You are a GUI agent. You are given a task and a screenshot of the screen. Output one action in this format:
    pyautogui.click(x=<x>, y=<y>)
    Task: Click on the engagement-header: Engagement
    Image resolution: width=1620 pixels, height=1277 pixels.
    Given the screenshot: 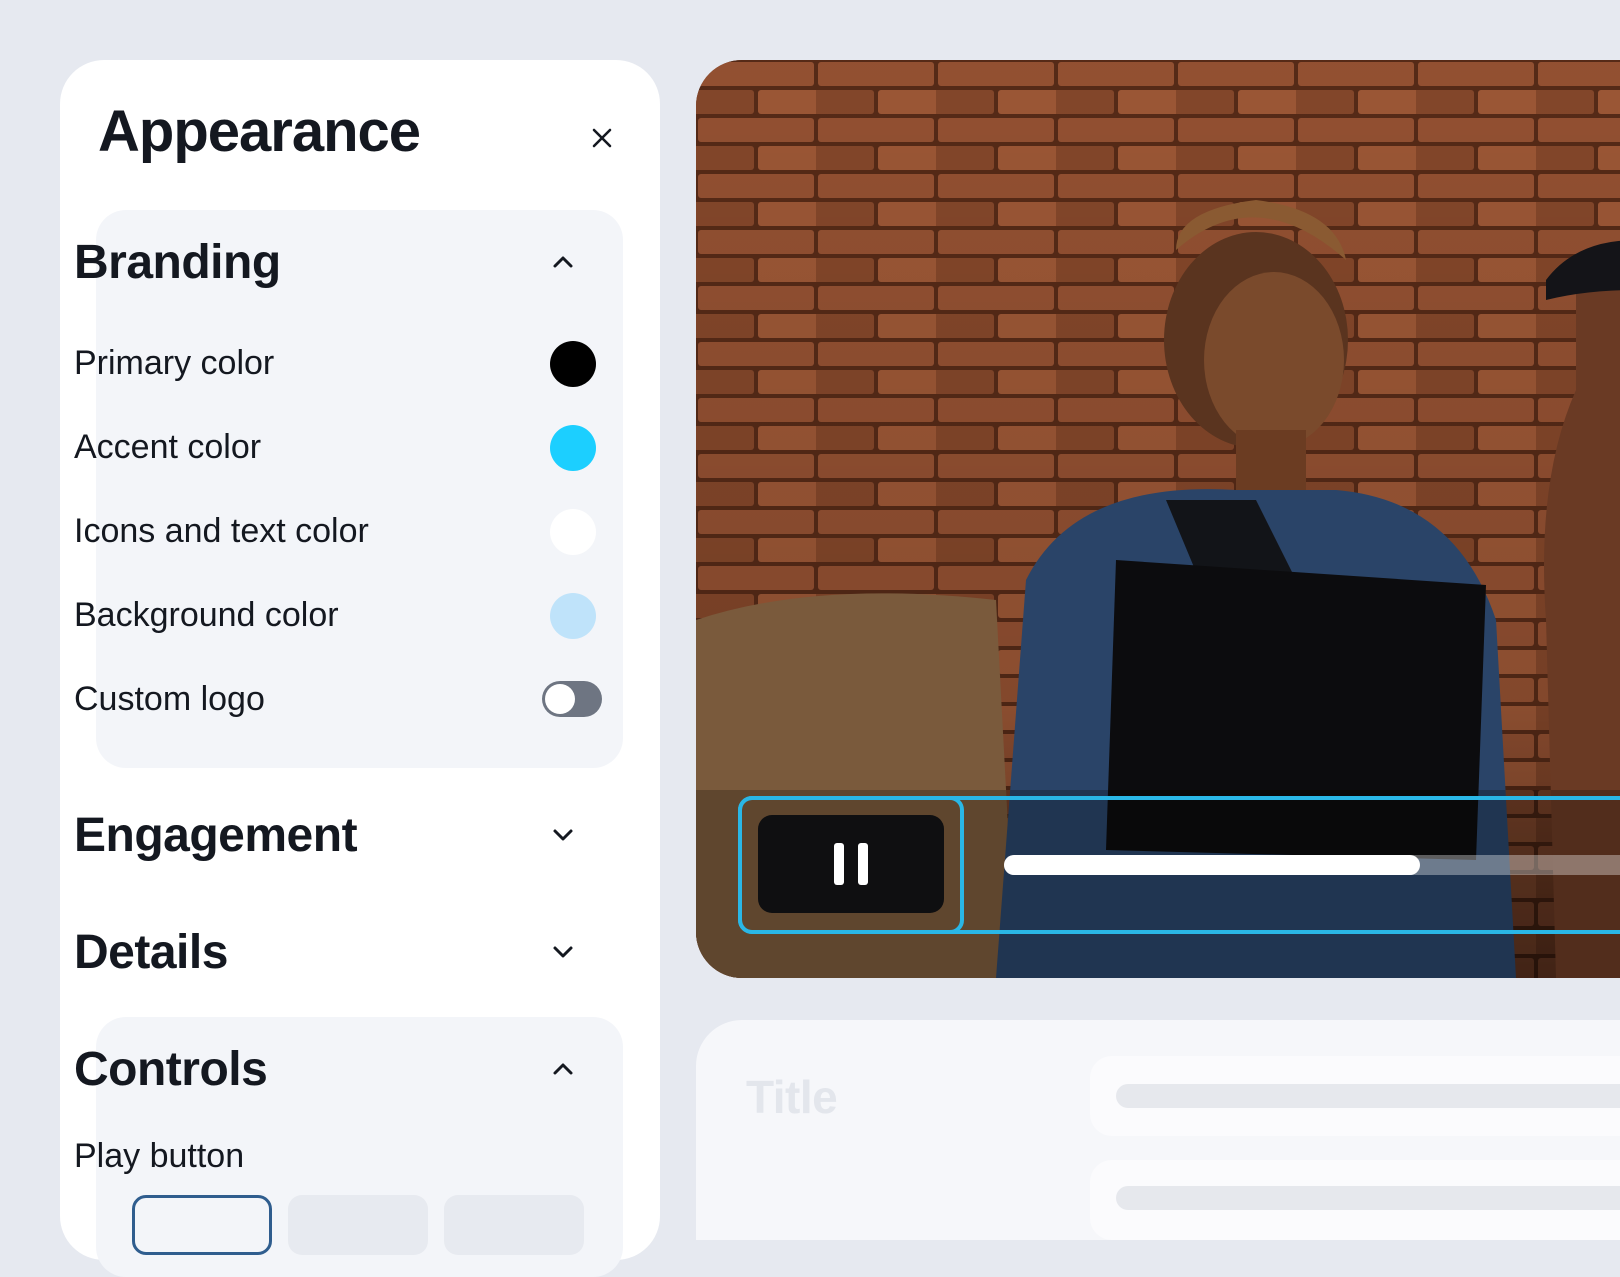 What is the action you would take?
    pyautogui.click(x=334, y=835)
    